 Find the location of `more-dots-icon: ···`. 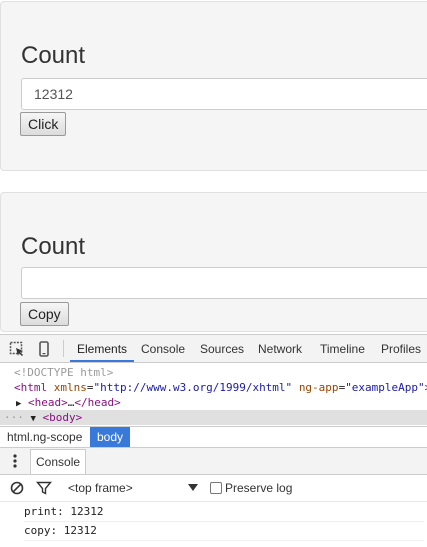

more-dots-icon: ··· is located at coordinates (14, 417).